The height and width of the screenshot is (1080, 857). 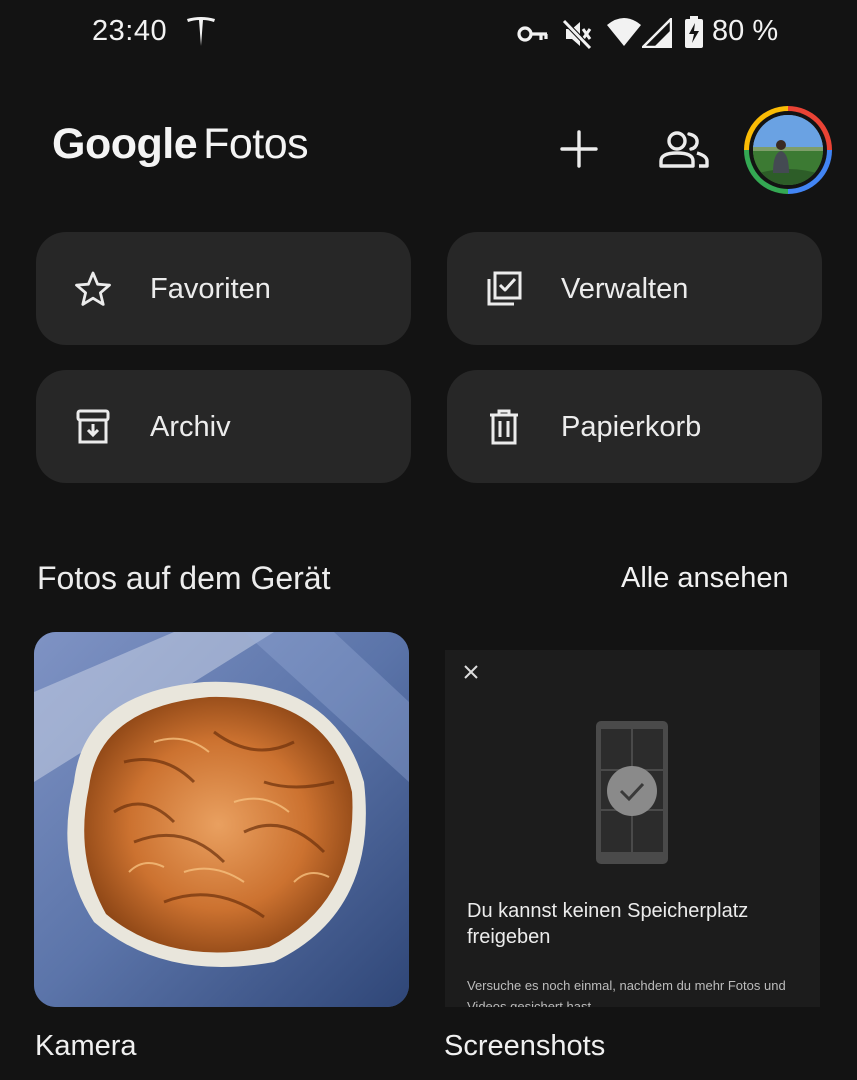 What do you see at coordinates (632, 792) in the screenshot?
I see `phone-illustration` at bounding box center [632, 792].